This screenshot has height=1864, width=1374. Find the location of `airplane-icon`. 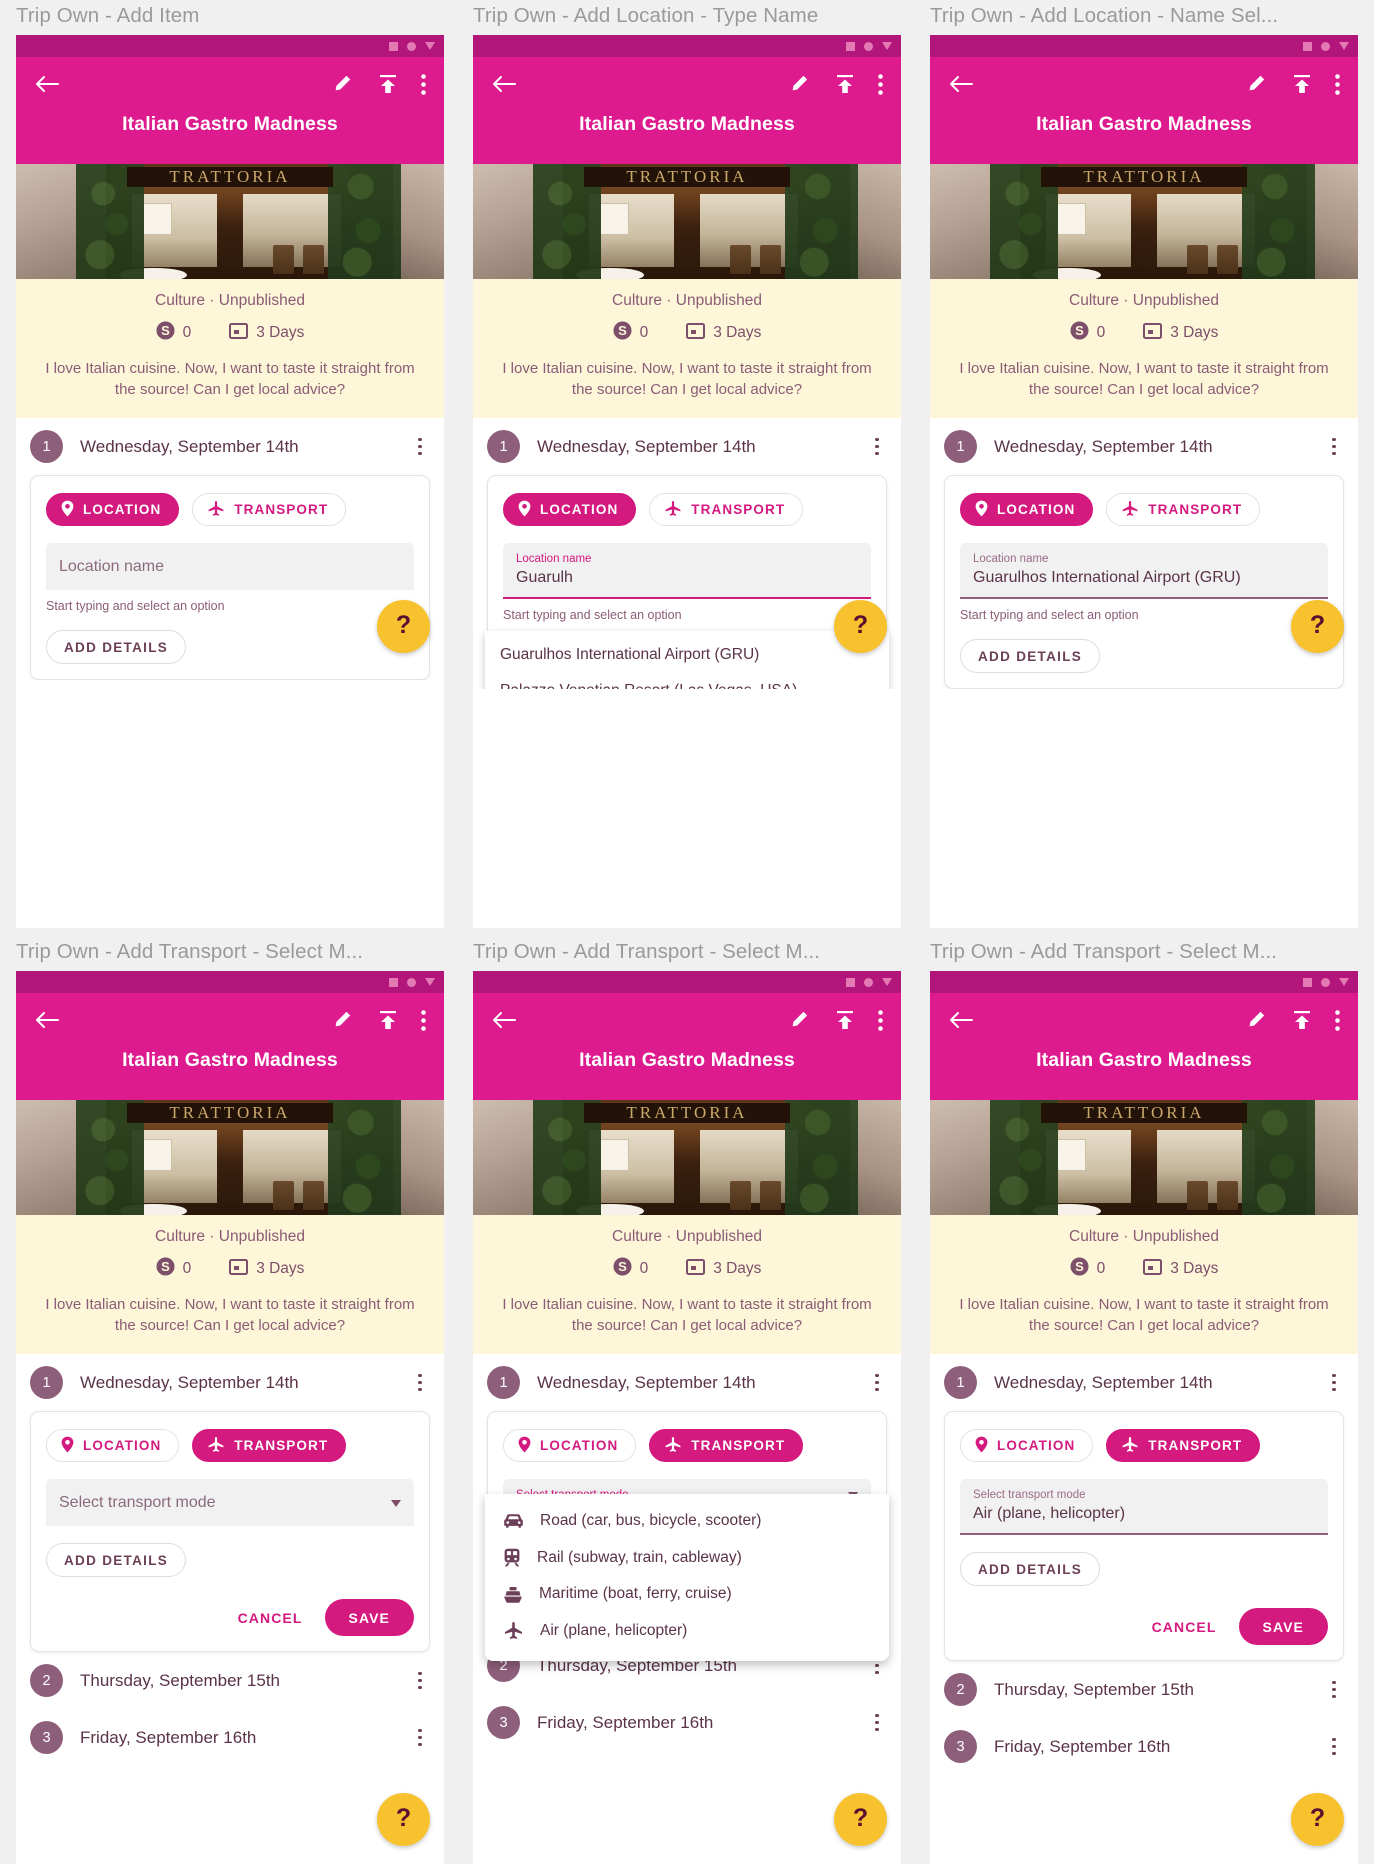

airplane-icon is located at coordinates (673, 510).